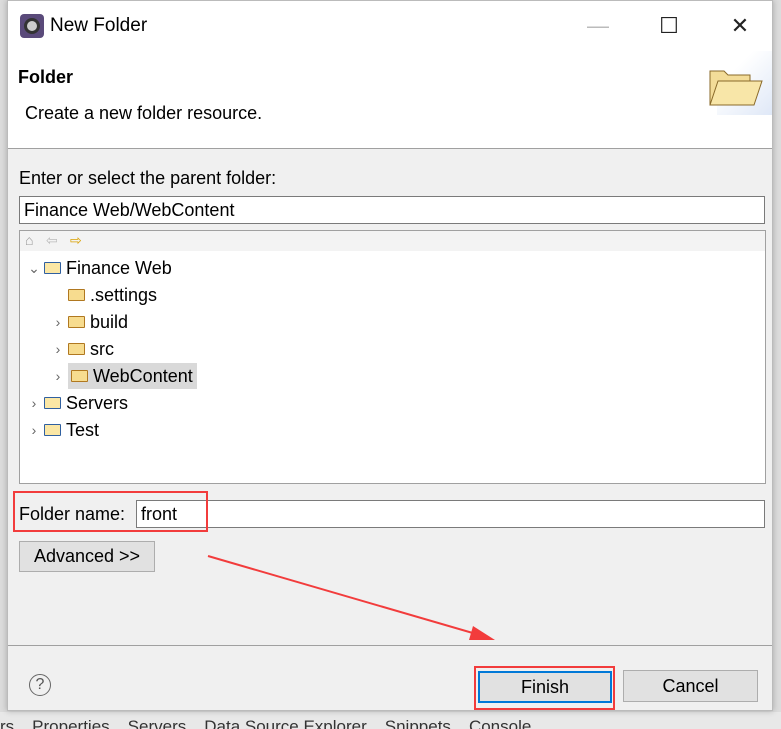 The image size is (781, 729). What do you see at coordinates (34, 268) in the screenshot?
I see `chevron-down-icon: ⌄` at bounding box center [34, 268].